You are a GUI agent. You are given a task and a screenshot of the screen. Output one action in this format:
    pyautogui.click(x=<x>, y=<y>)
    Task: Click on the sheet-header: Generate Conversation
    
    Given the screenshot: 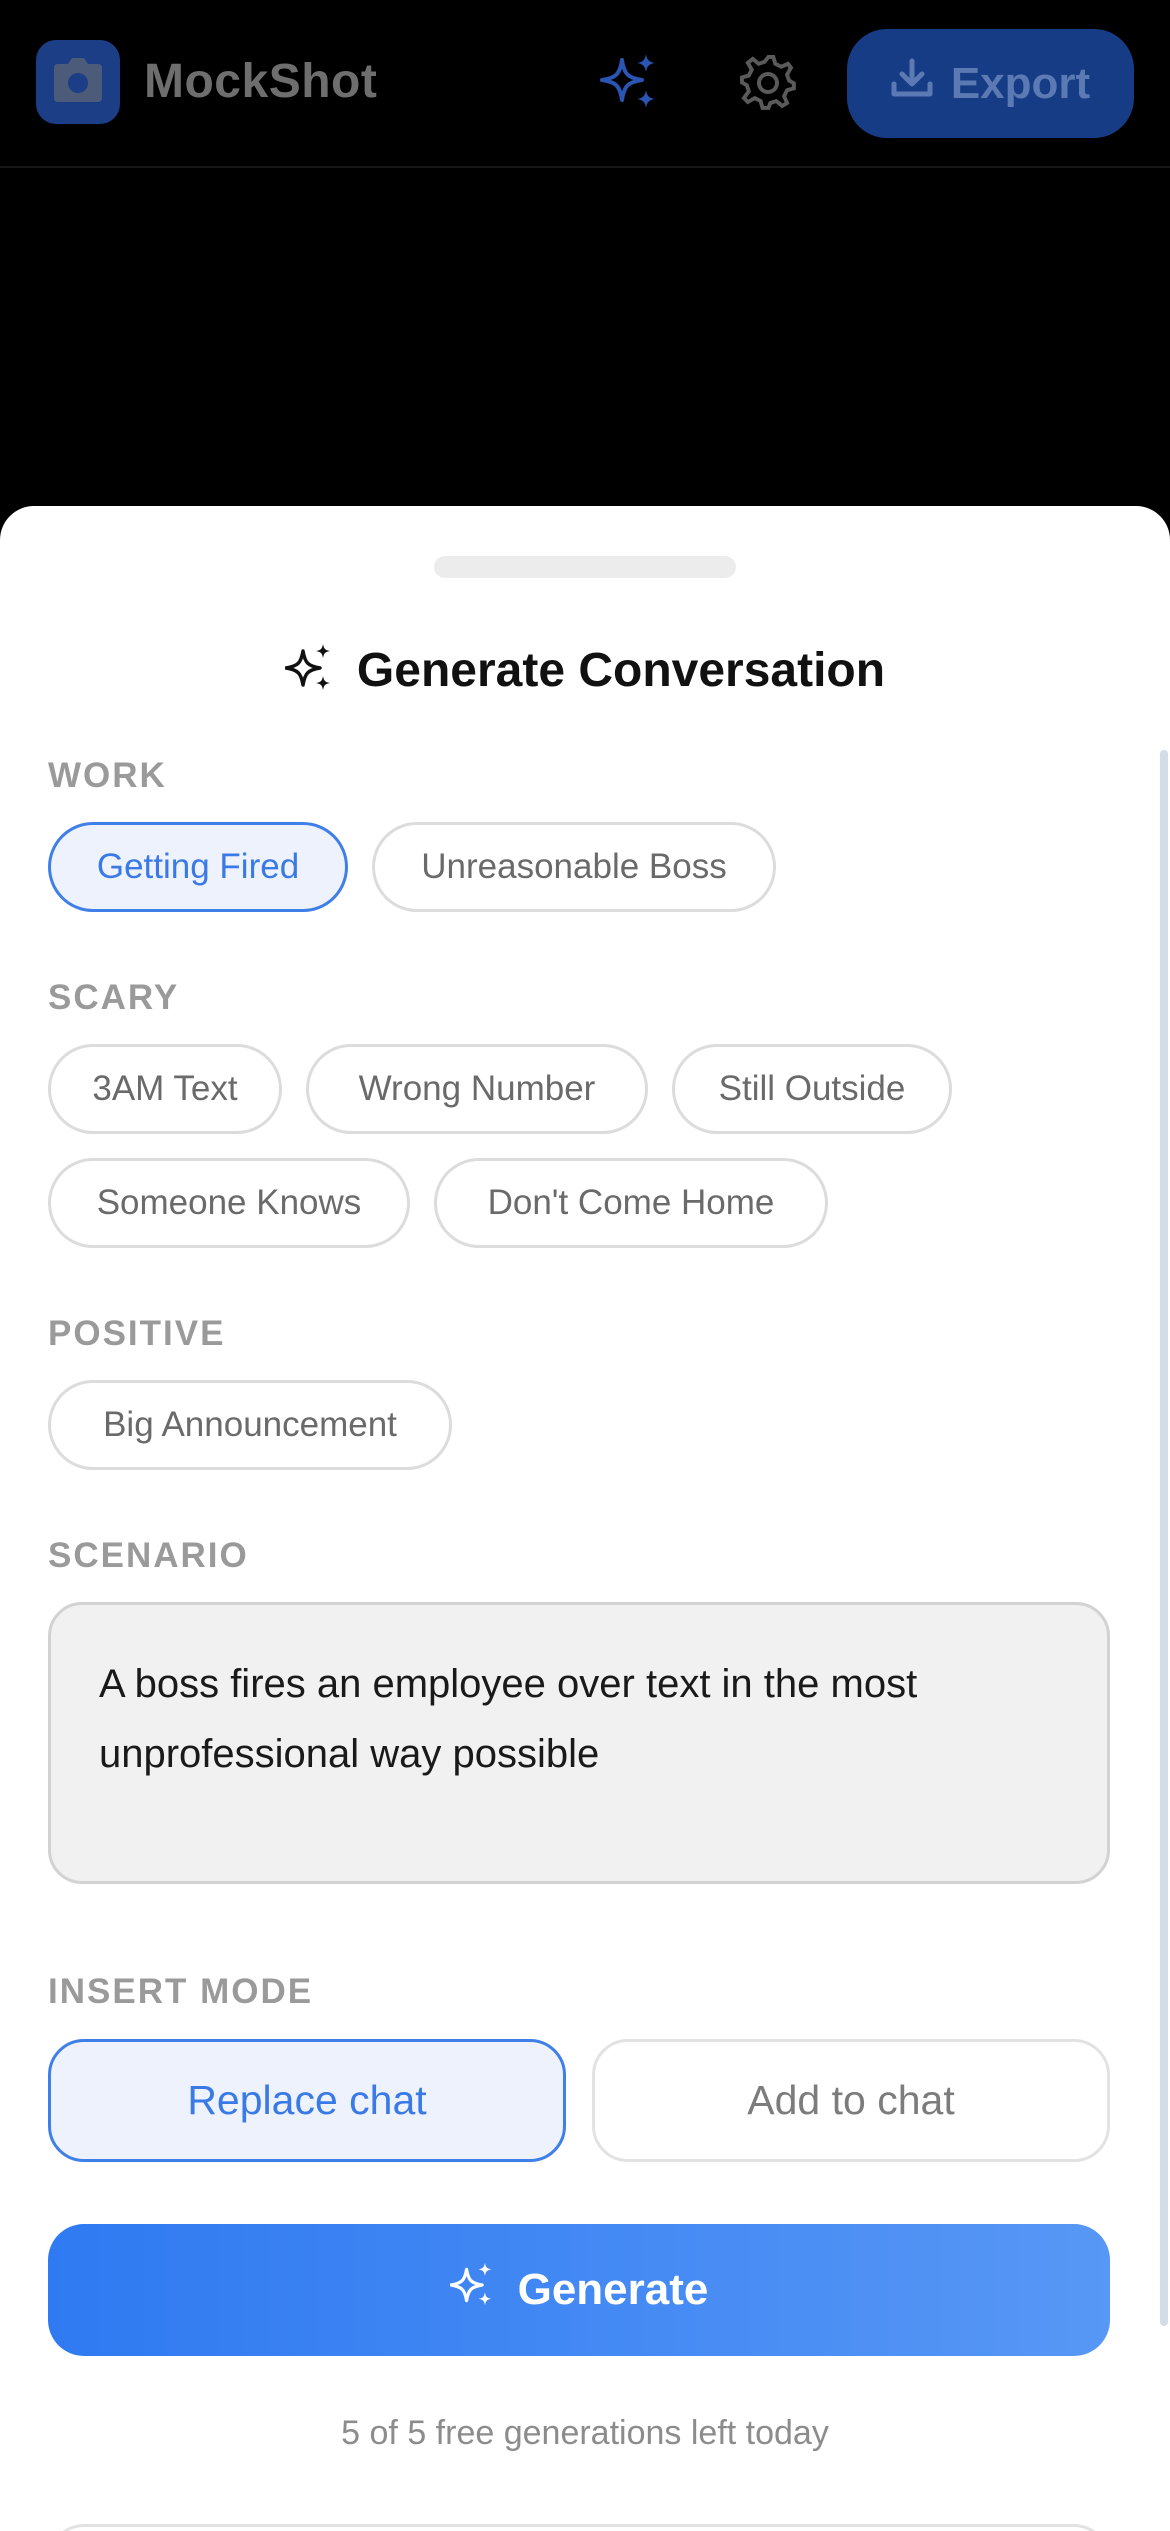 What is the action you would take?
    pyautogui.click(x=585, y=670)
    